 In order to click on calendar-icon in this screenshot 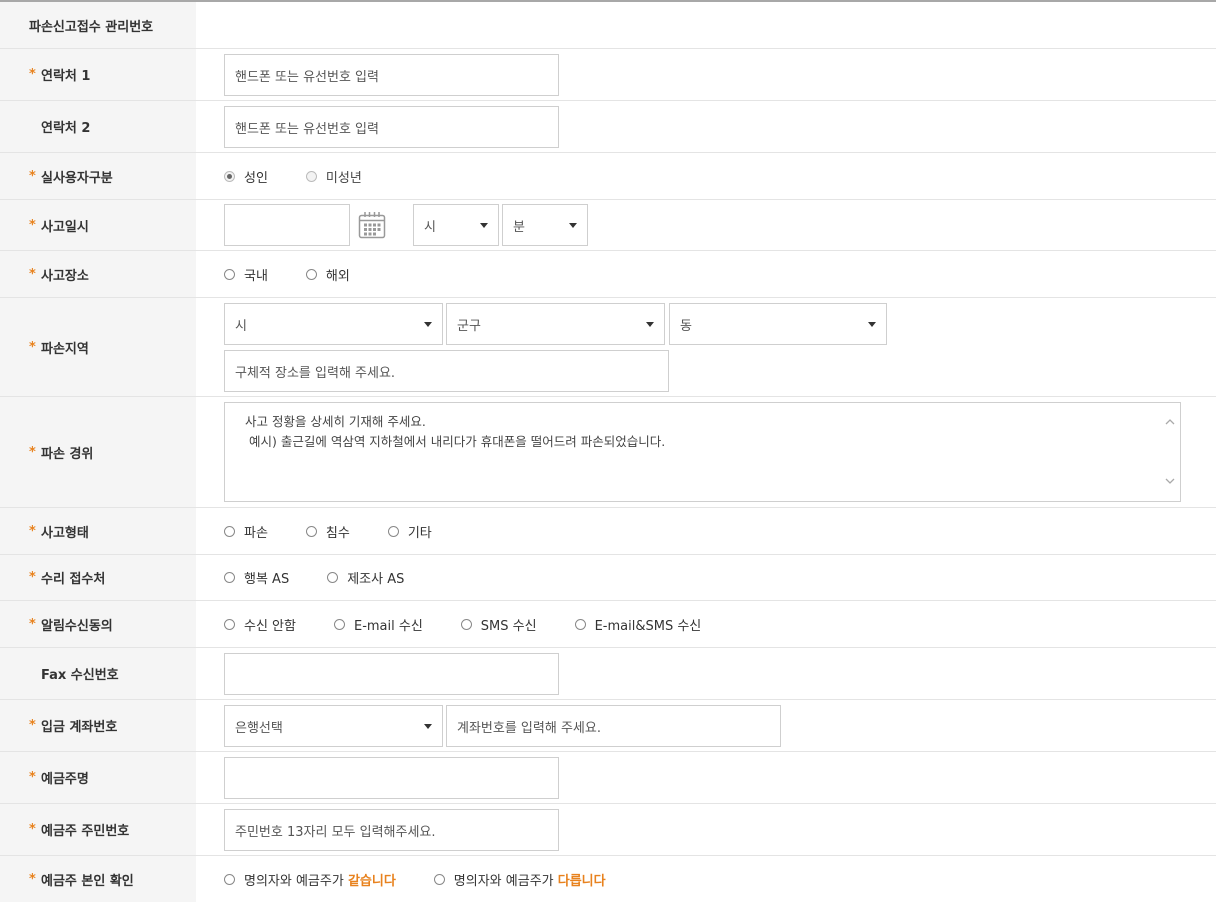, I will do `click(372, 225)`.